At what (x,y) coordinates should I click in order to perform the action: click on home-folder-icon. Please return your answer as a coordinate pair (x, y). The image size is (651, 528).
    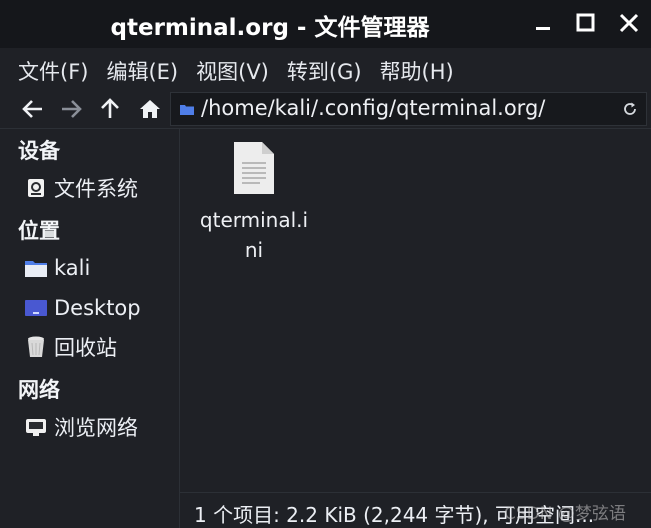
    Looking at the image, I should click on (36, 268).